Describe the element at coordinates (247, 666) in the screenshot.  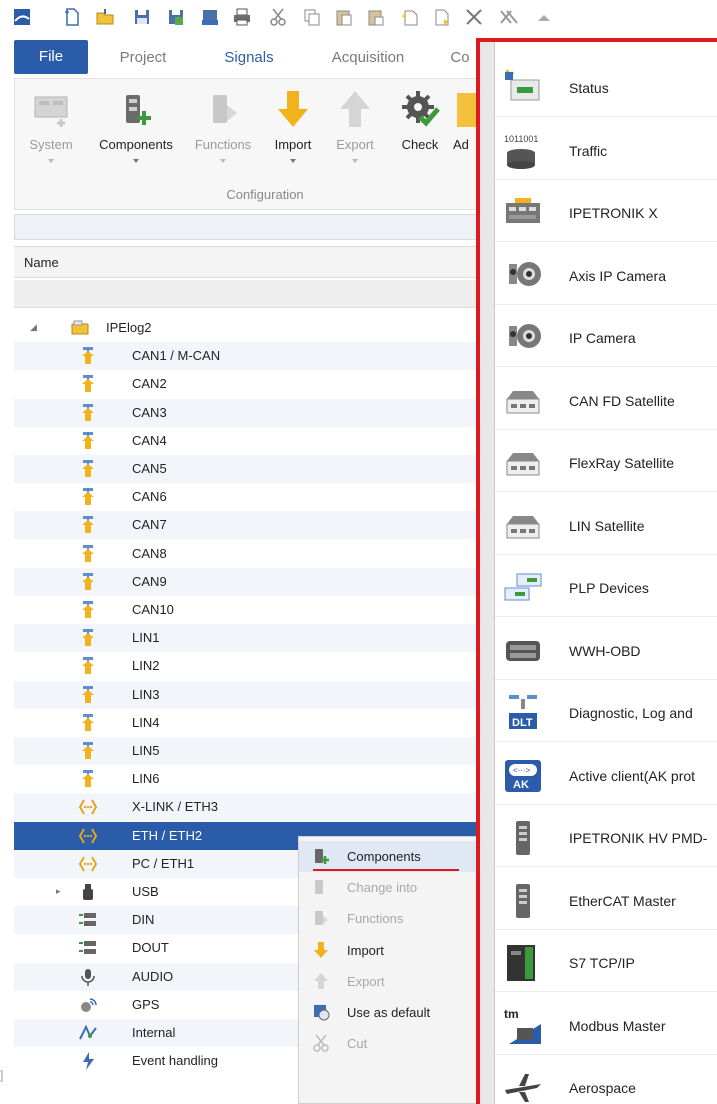
I see `tree-row: LIN2` at that location.